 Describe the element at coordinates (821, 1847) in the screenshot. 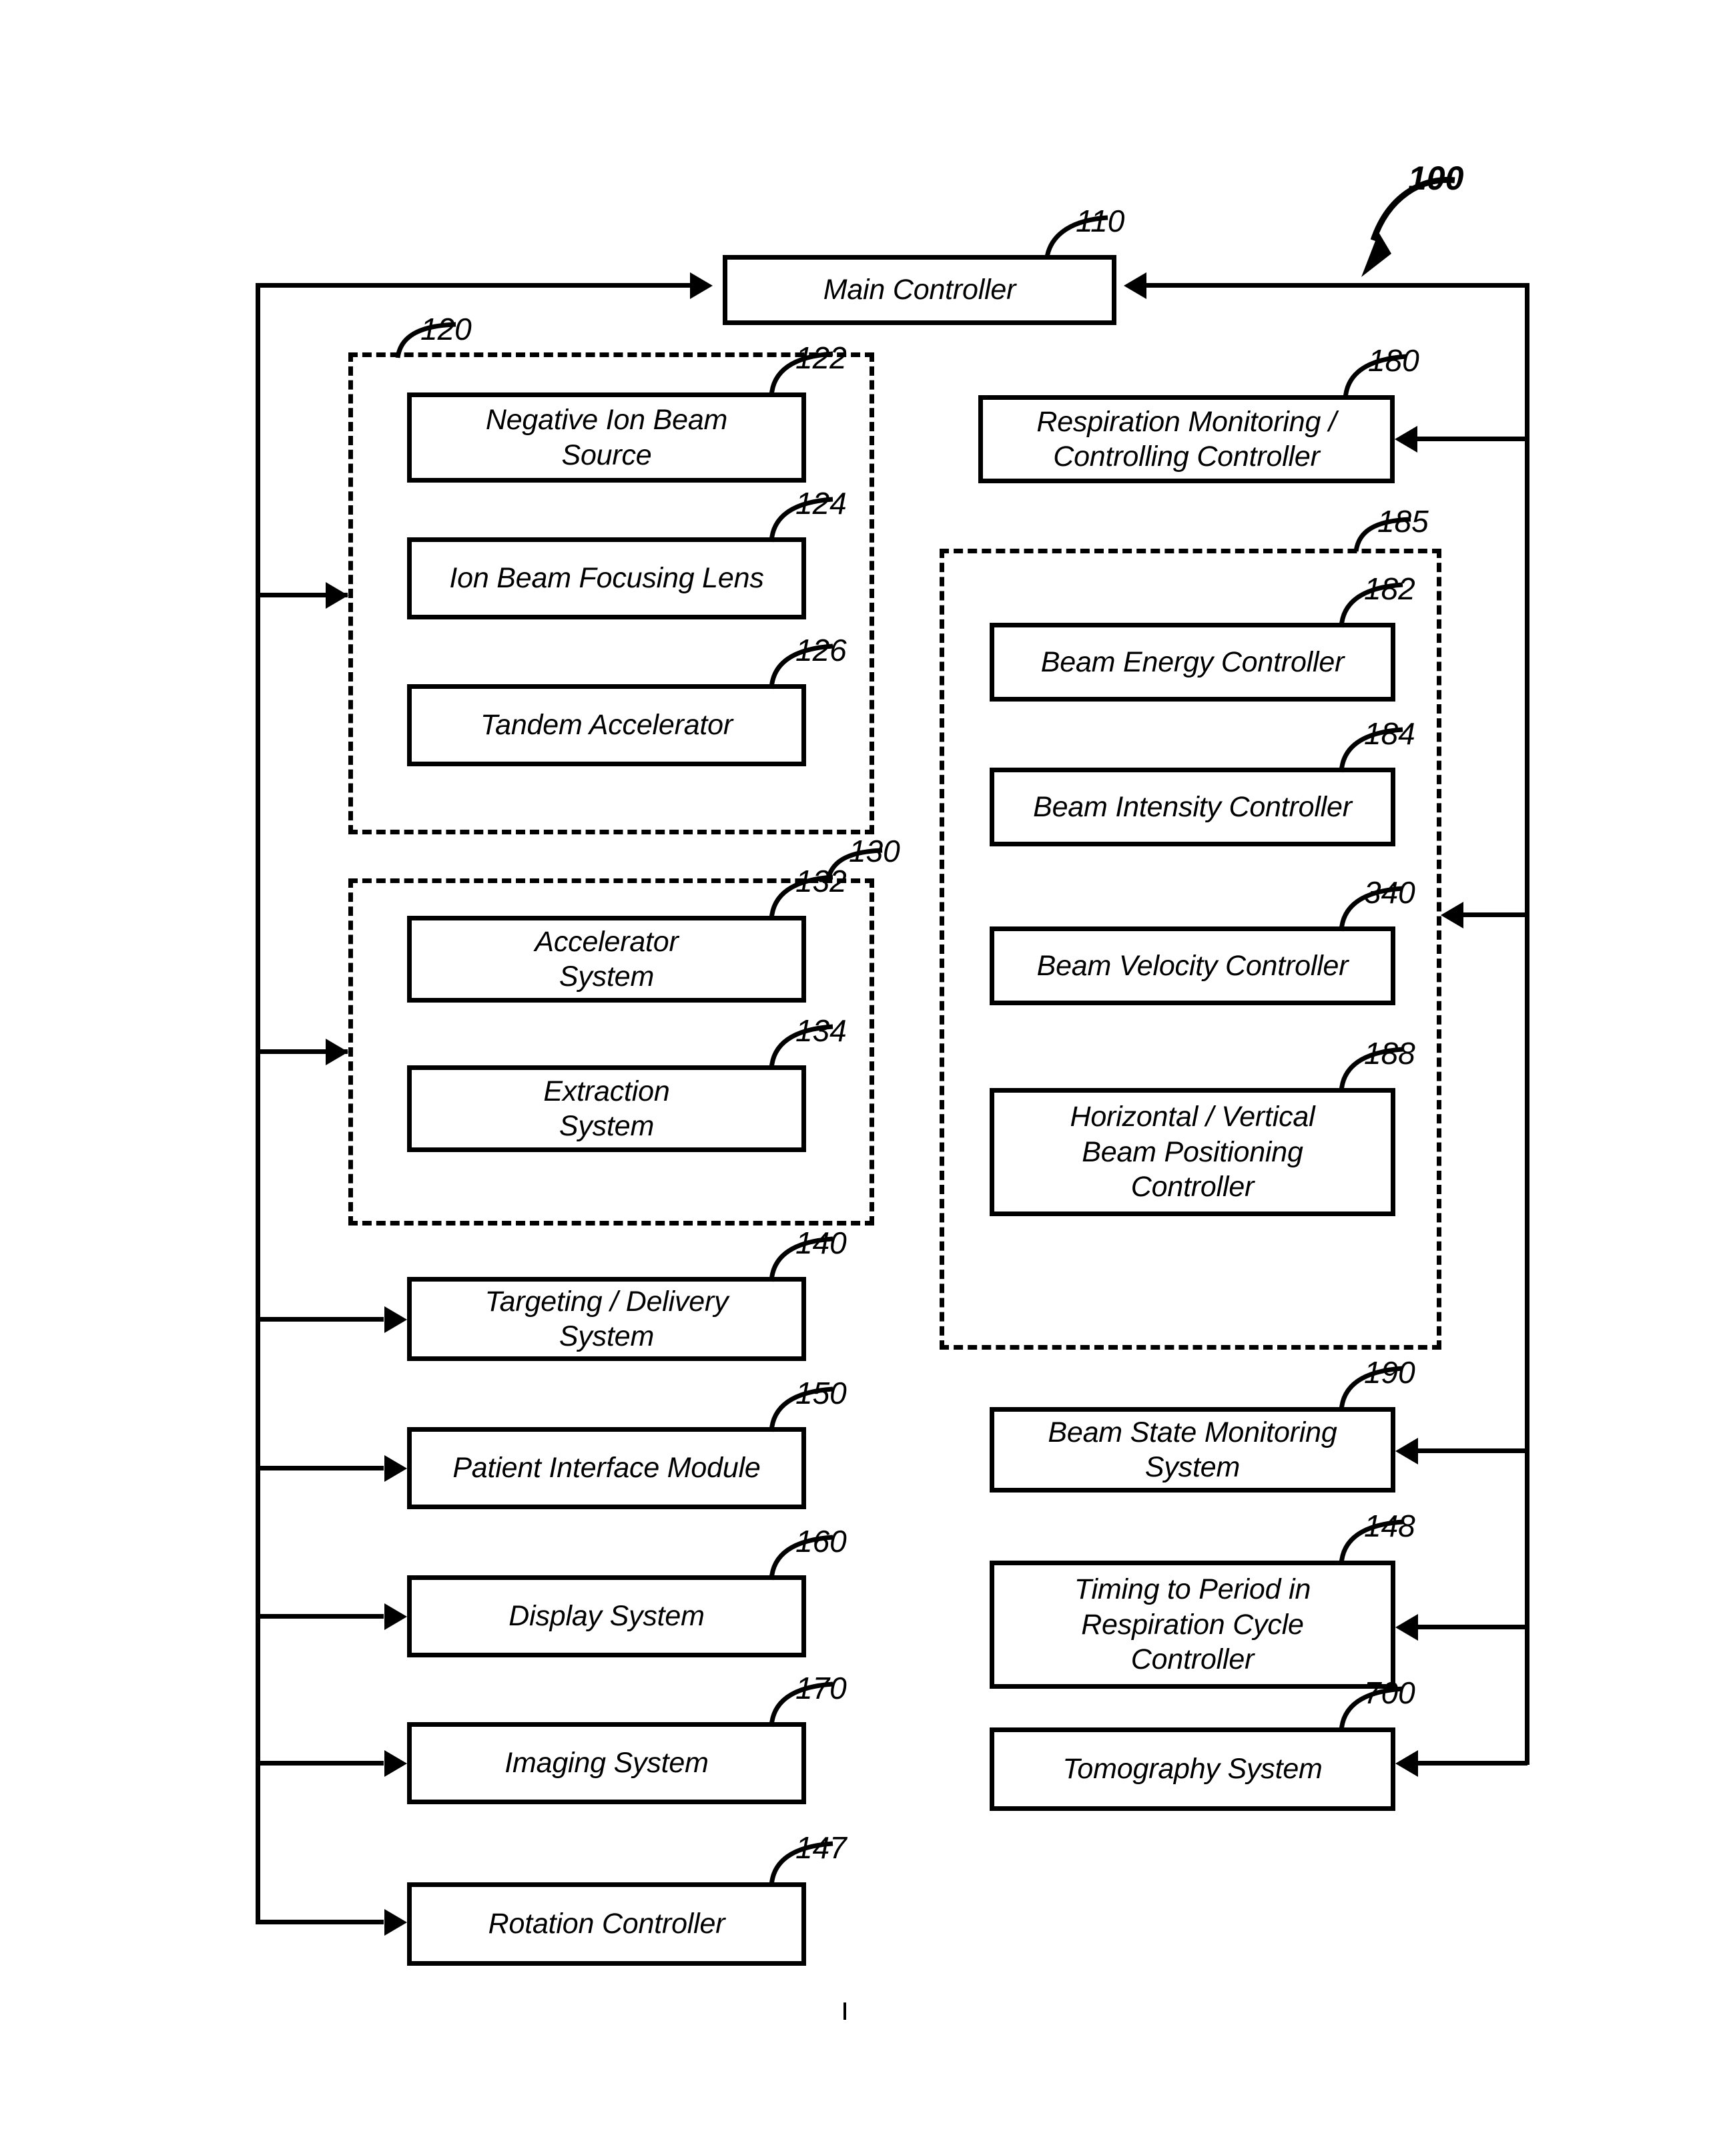

I see `ref-147: 147` at that location.